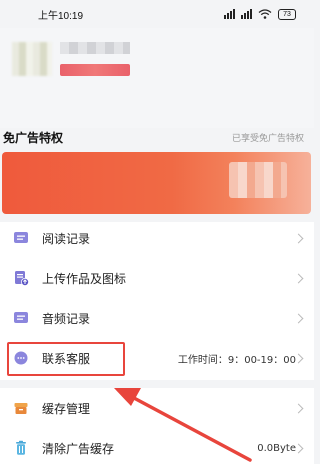 The height and width of the screenshot is (464, 320). What do you see at coordinates (287, 14) in the screenshot?
I see `battery-icon: 73` at bounding box center [287, 14].